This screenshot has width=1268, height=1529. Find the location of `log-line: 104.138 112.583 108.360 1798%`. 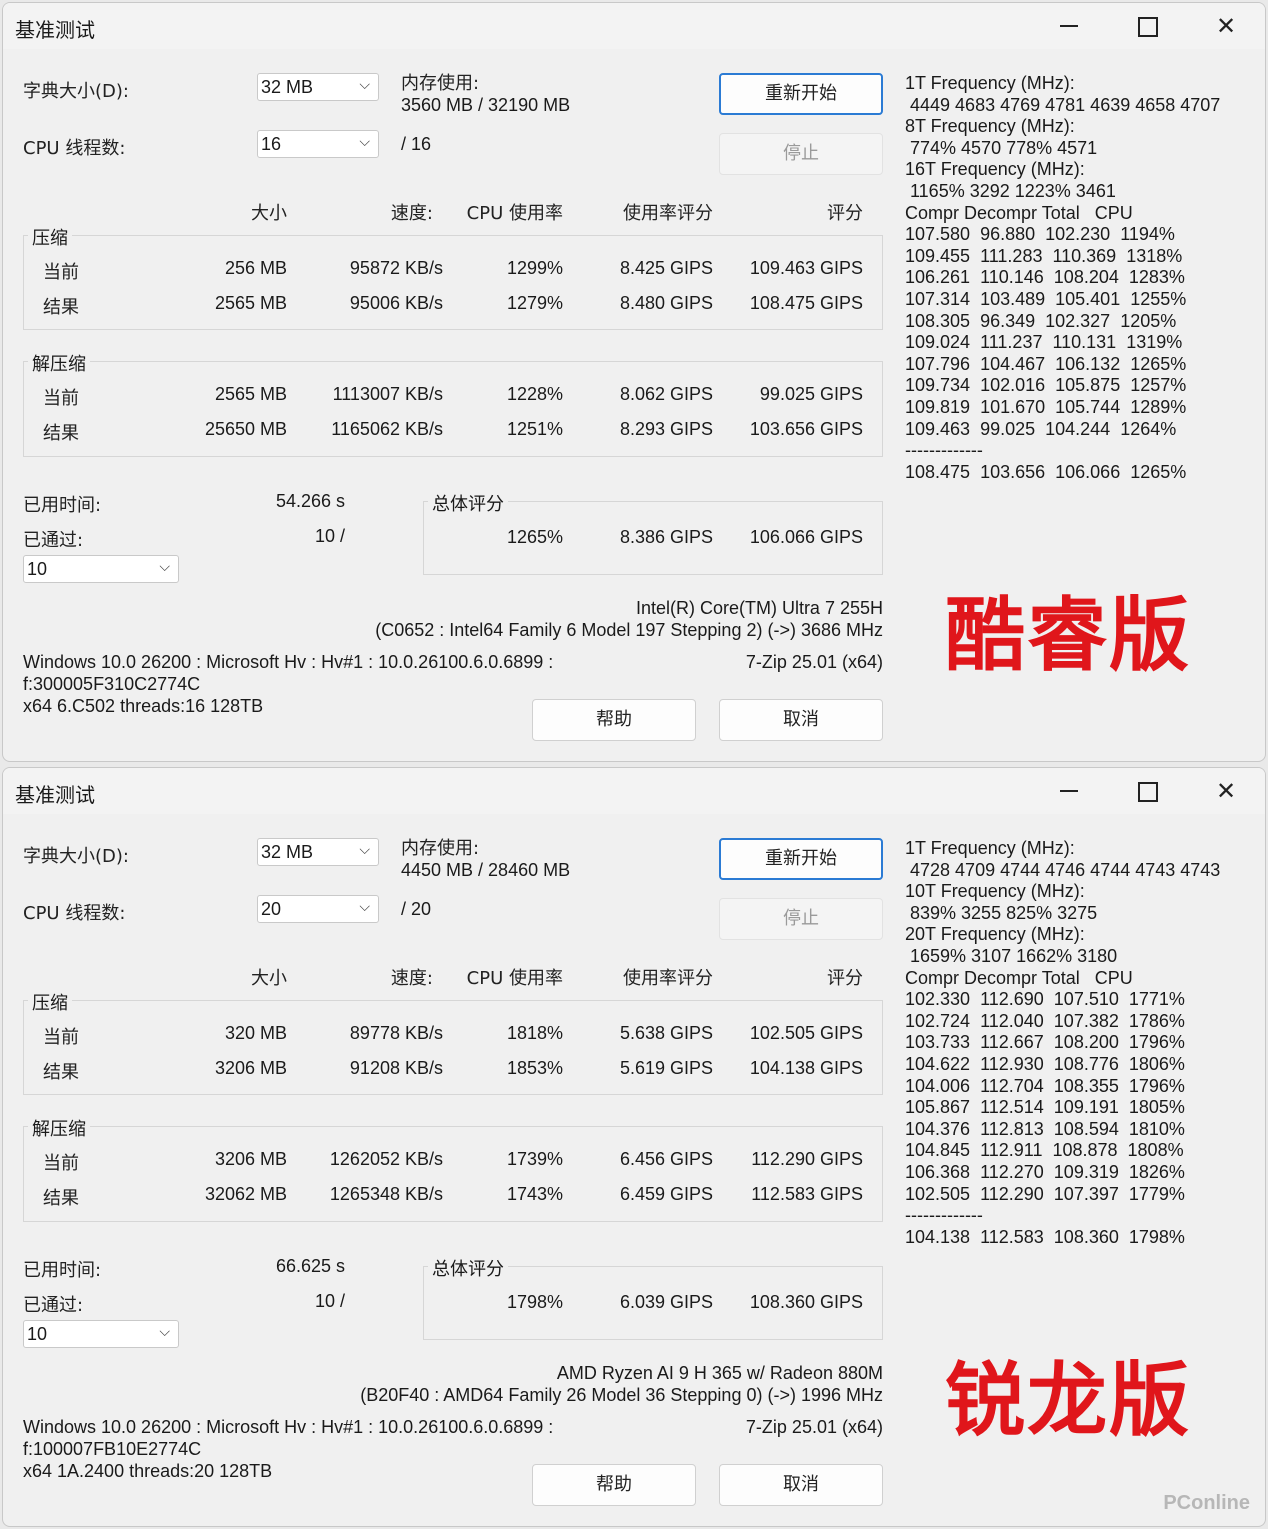

log-line: 104.138 112.583 108.360 1798% is located at coordinates (1045, 1236).